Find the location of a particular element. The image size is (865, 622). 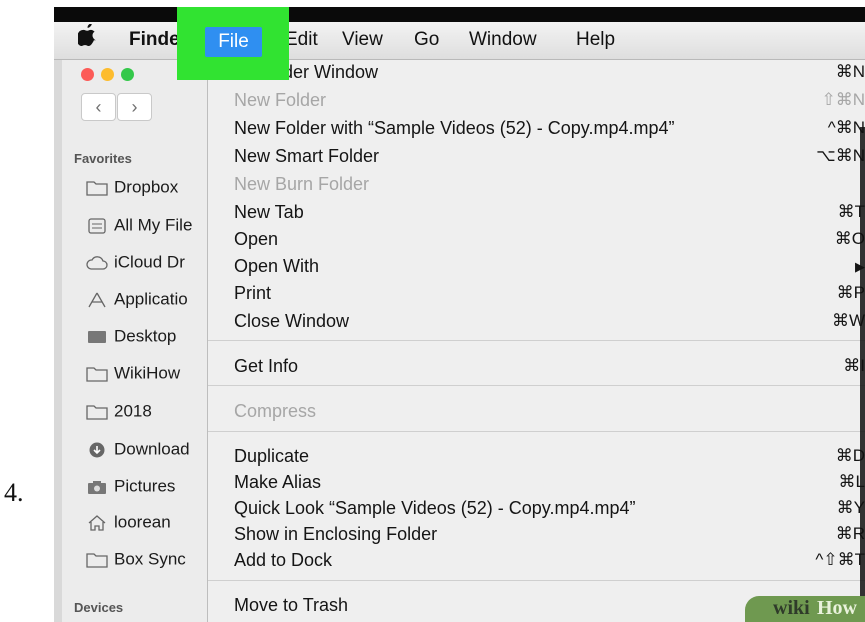

zoom-window-button is located at coordinates (127, 74).